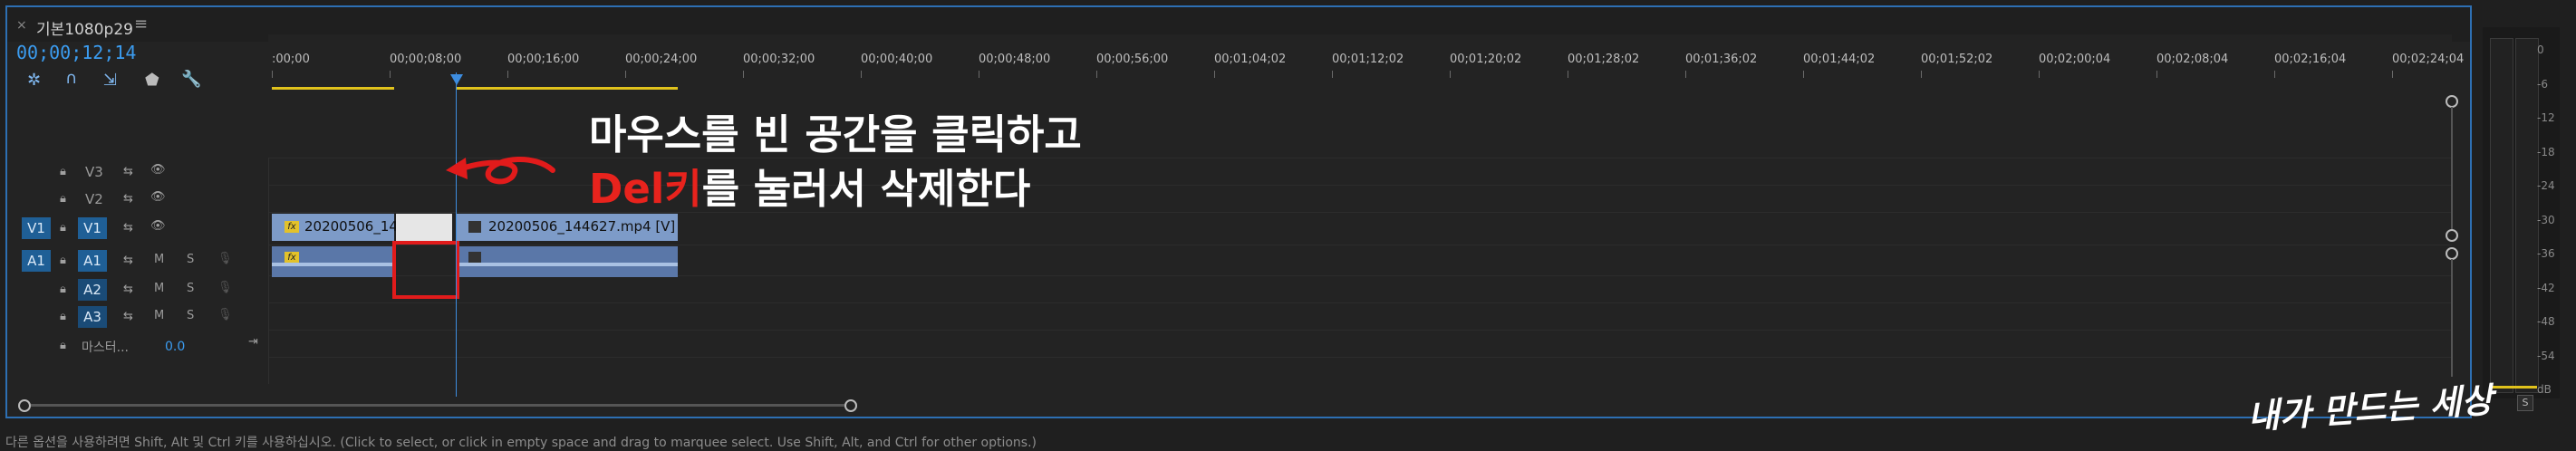  I want to click on header-divider, so click(268, 271).